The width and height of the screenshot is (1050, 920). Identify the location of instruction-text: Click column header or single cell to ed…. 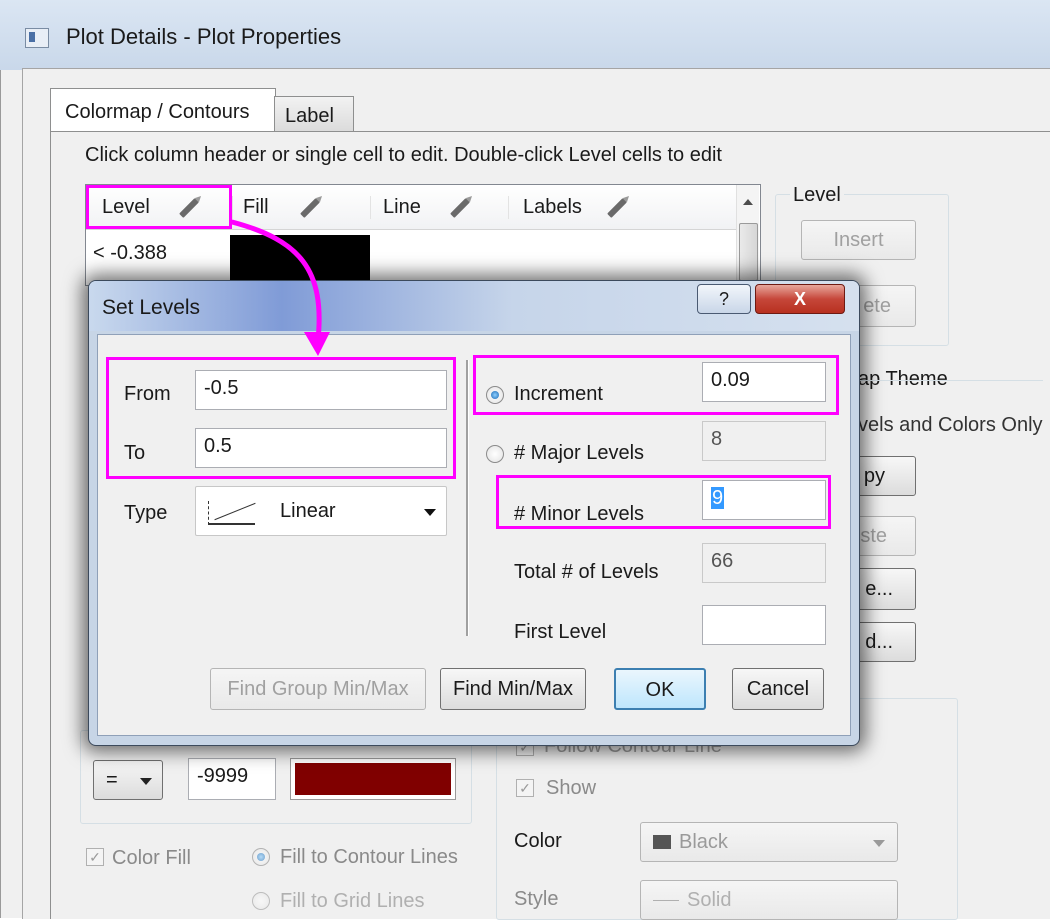
(403, 155).